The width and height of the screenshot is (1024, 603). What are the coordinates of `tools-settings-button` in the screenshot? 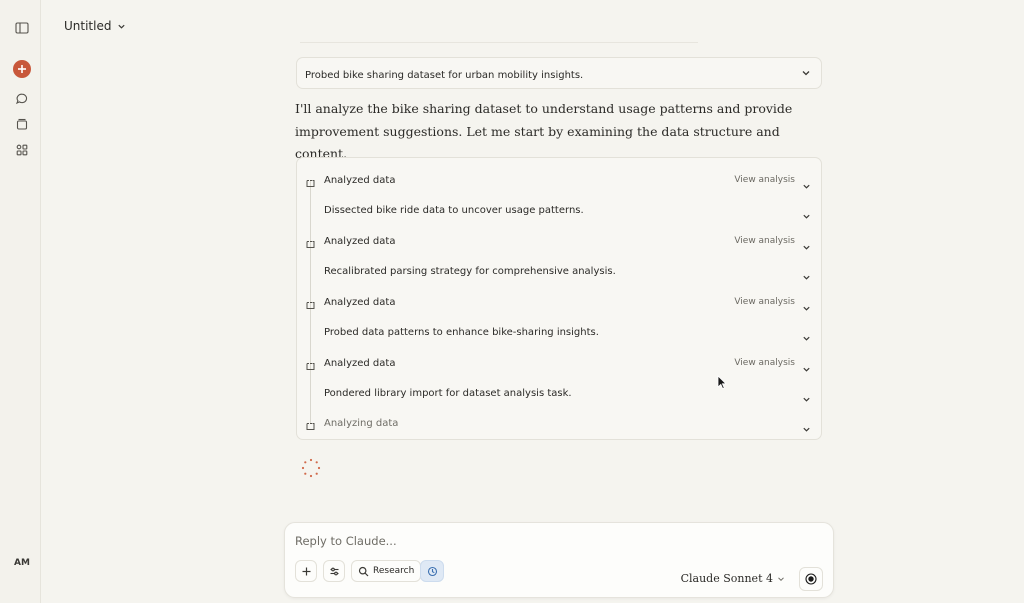 It's located at (334, 571).